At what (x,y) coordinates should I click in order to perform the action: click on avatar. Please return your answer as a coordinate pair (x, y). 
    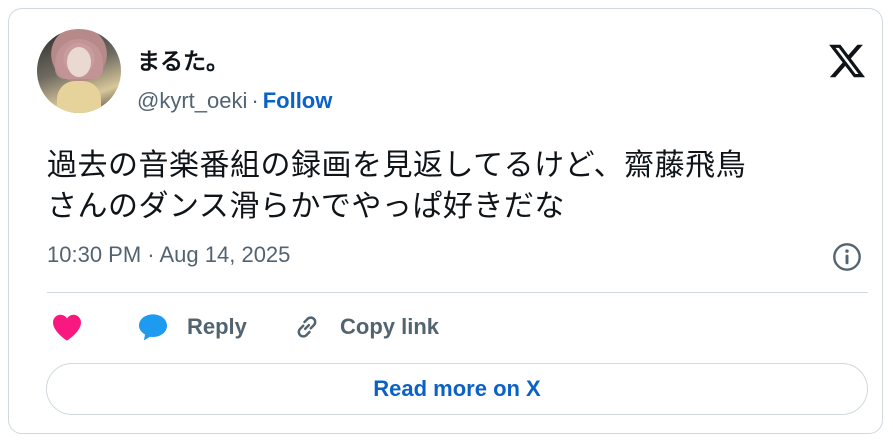
    Looking at the image, I should click on (79, 71).